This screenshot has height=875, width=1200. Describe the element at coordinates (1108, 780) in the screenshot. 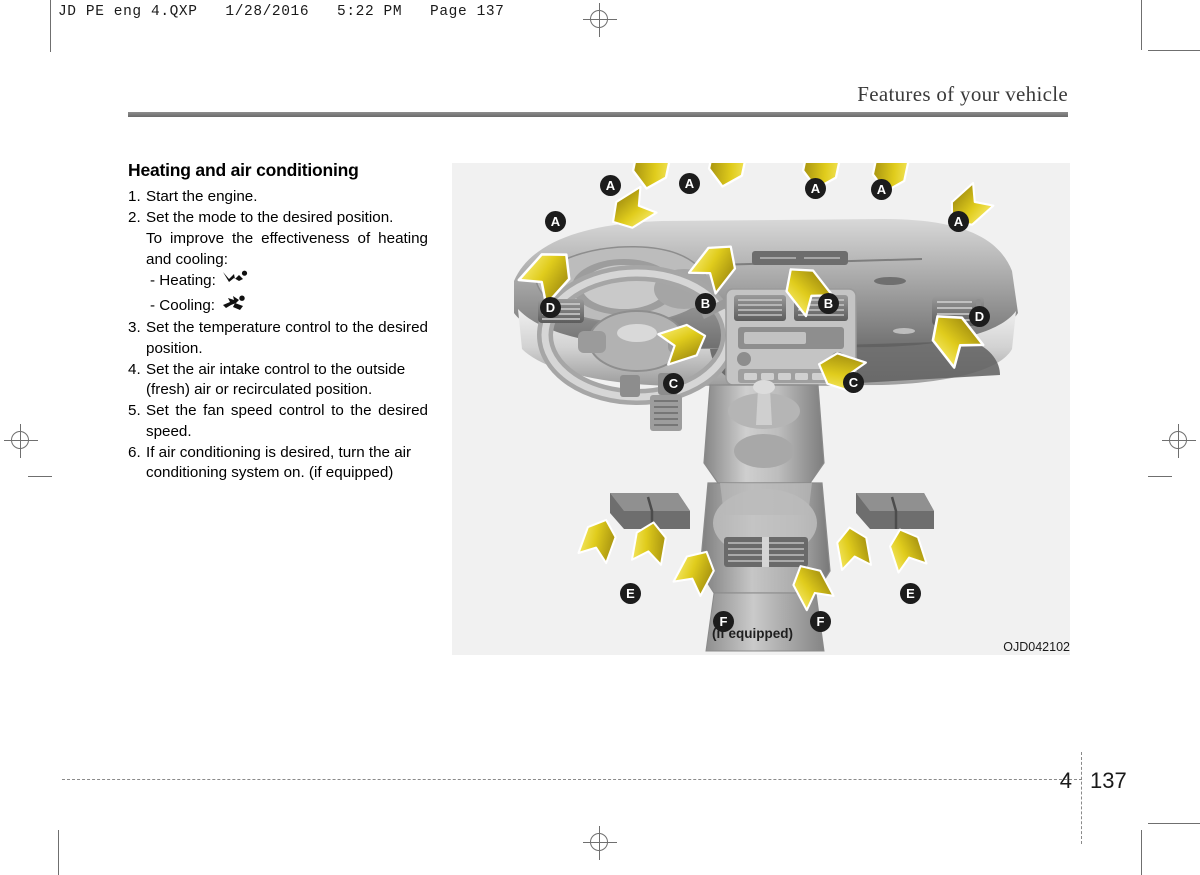

I see `footer-page-number: 137` at that location.